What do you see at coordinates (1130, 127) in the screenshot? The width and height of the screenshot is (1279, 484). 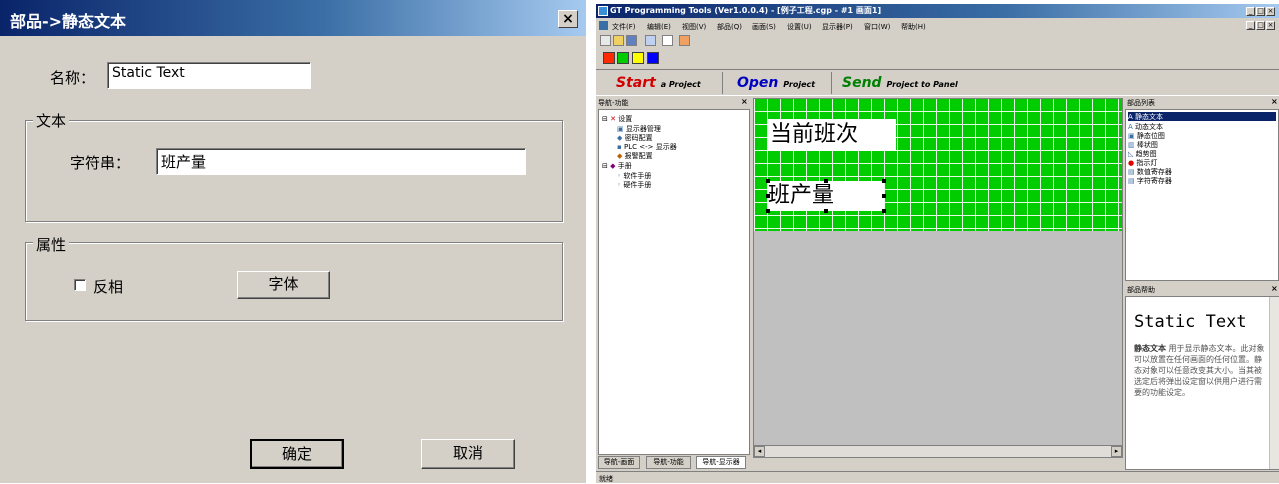 I see `text-a-icon: A` at bounding box center [1130, 127].